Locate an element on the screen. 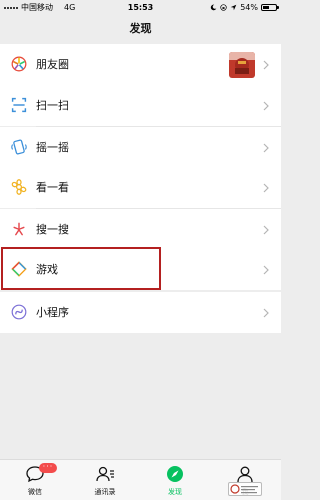 The width and height of the screenshot is (320, 500). menu-item-search: 搜一搜 is located at coordinates (140, 229).